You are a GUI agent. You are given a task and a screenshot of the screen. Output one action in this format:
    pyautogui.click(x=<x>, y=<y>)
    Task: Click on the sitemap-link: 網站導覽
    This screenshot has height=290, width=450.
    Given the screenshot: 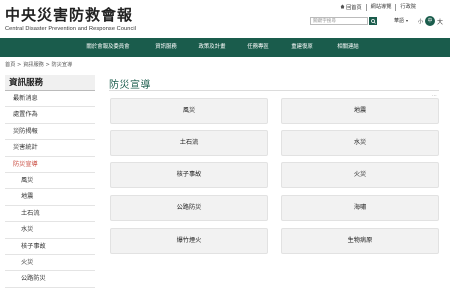 What is the action you would take?
    pyautogui.click(x=380, y=7)
    